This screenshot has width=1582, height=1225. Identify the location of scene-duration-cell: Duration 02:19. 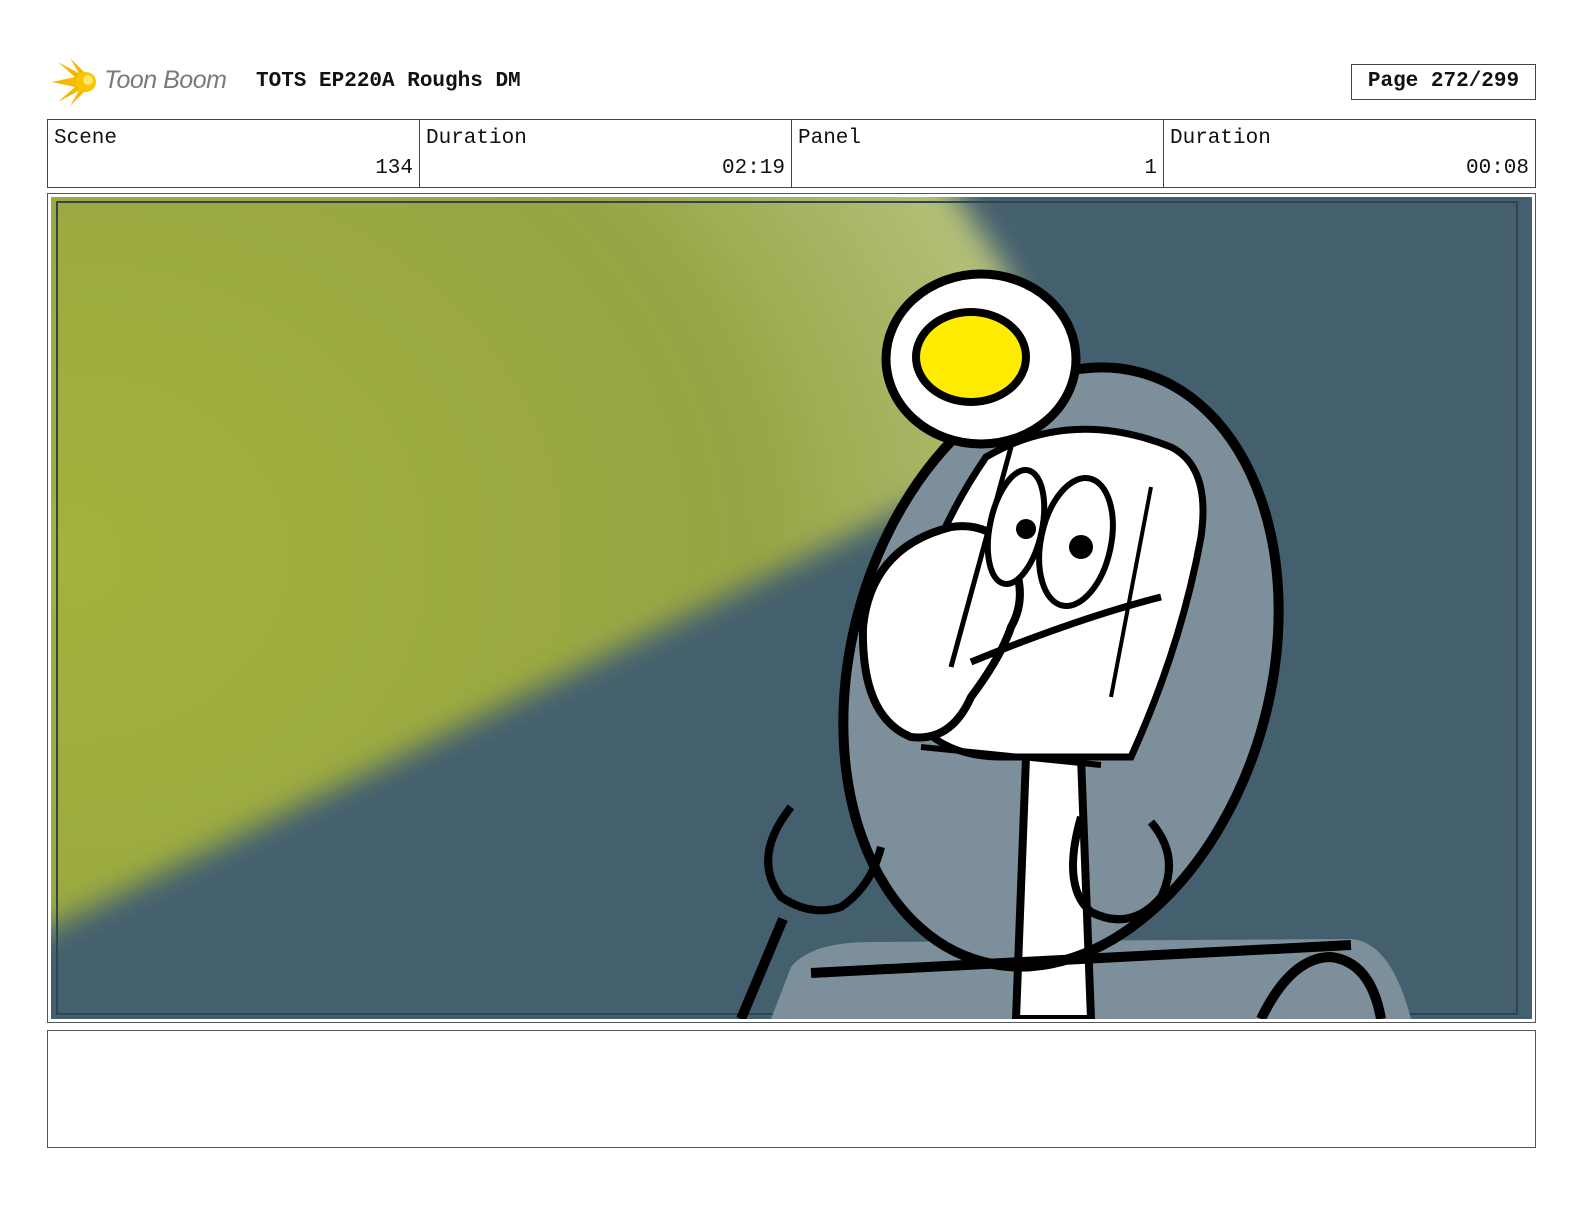
(606, 153).